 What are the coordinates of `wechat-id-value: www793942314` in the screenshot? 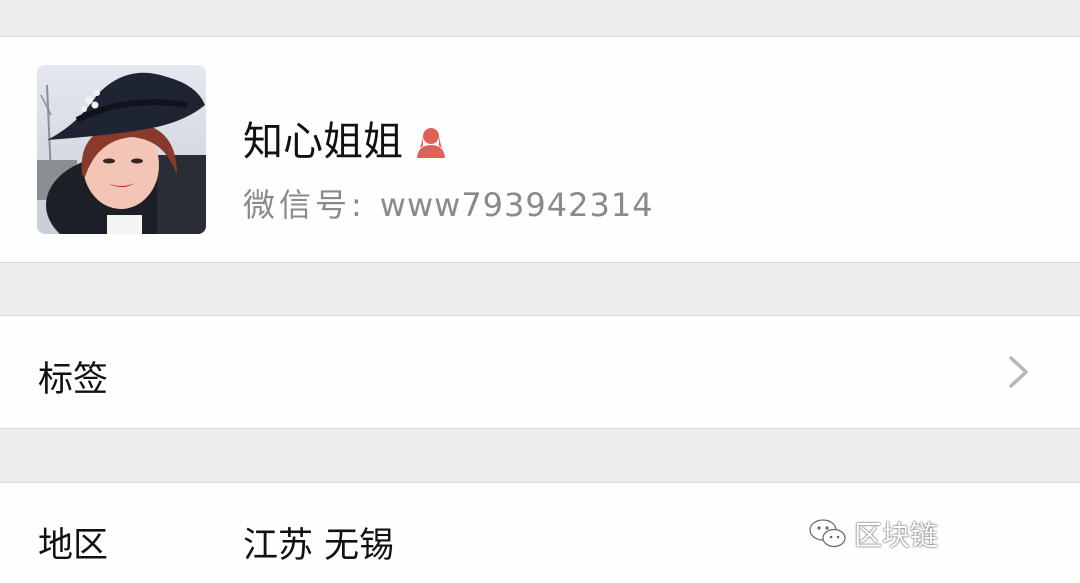 It's located at (516, 205).